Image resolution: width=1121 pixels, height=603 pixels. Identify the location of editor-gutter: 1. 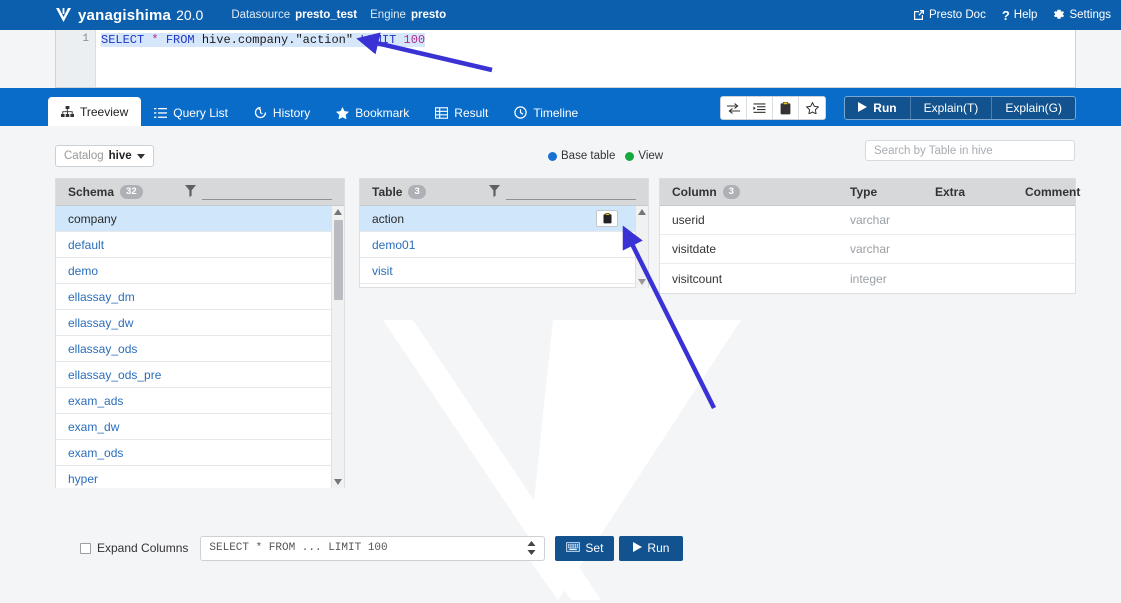
(76, 58).